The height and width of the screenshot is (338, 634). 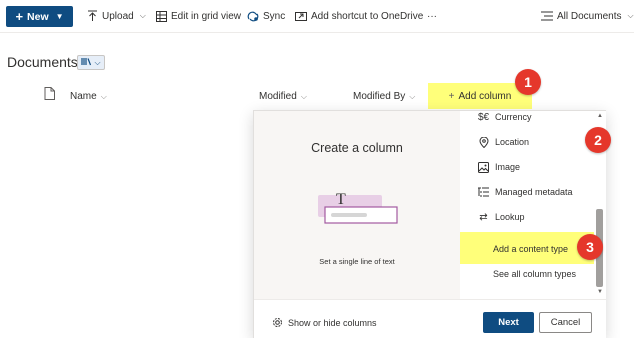 I want to click on add-shortcut-button: Add shortcut to OneDrive, so click(x=359, y=16).